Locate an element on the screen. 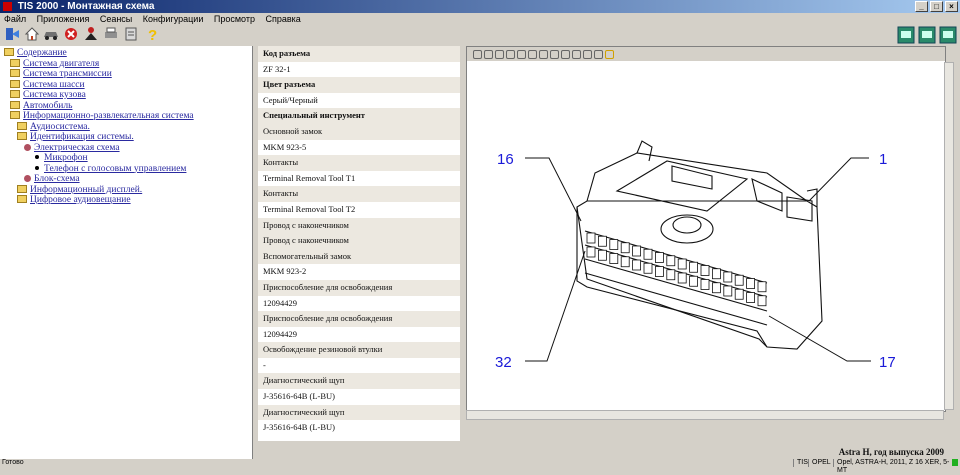 The image size is (960, 475). menu-file: Файл is located at coordinates (15, 19).